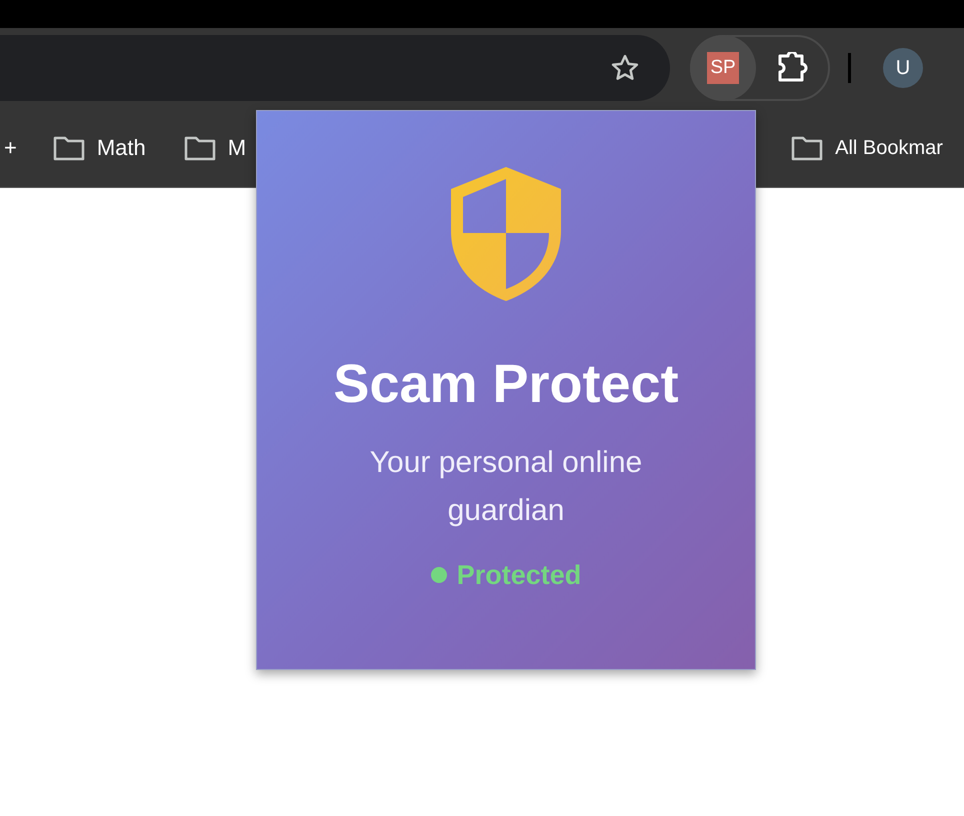 This screenshot has width=964, height=816. I want to click on popup-title: Scam Protect, so click(506, 384).